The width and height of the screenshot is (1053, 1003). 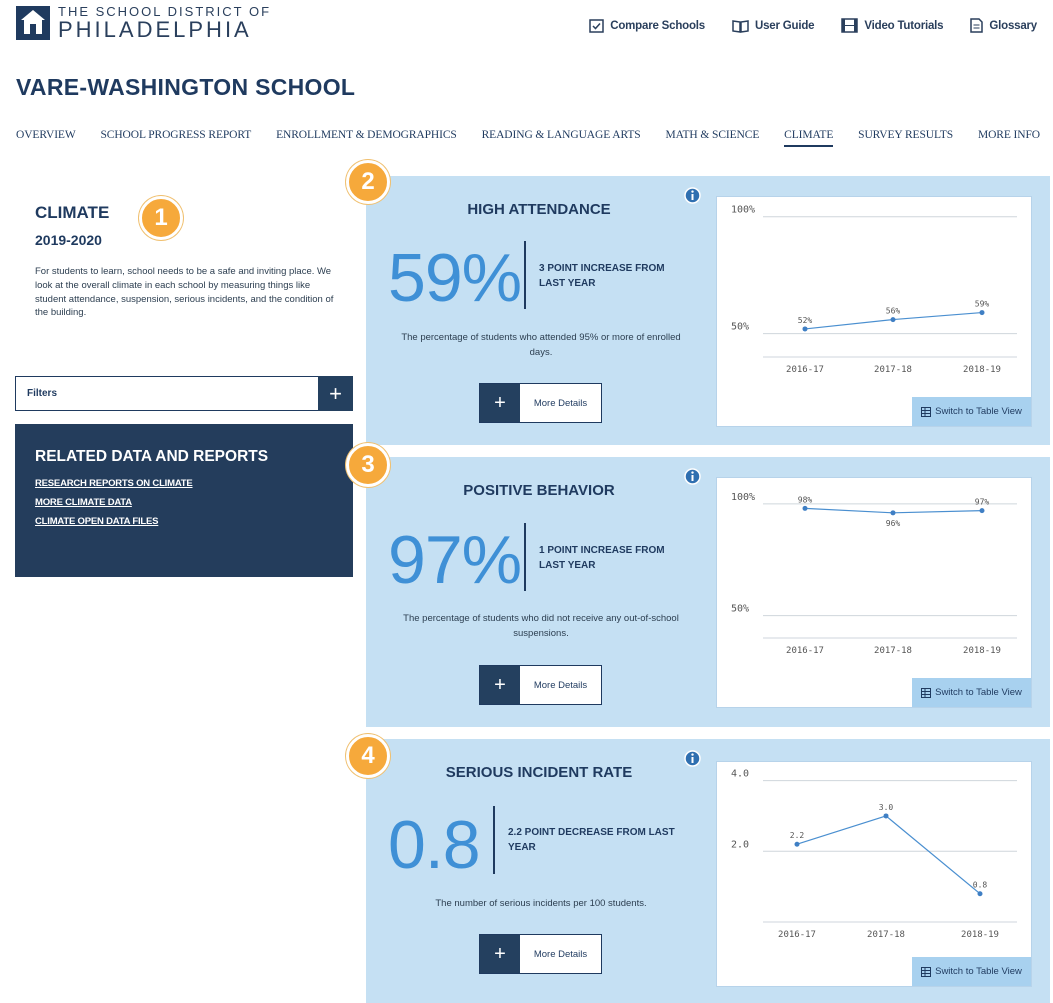 What do you see at coordinates (905, 138) in the screenshot?
I see `tab-survey-results: SURVEY RESULTS` at bounding box center [905, 138].